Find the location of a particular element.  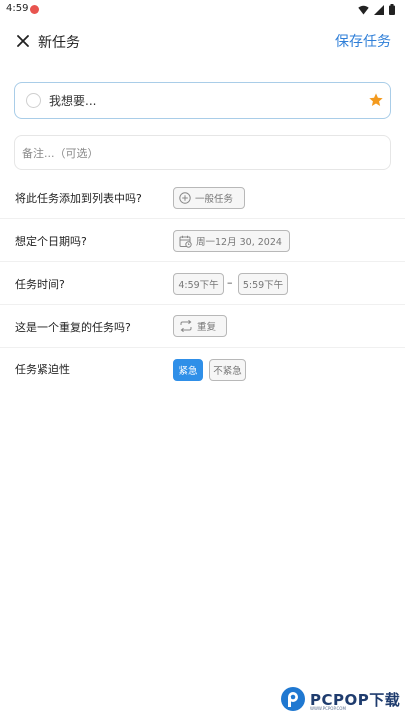

star-icon is located at coordinates (376, 100).